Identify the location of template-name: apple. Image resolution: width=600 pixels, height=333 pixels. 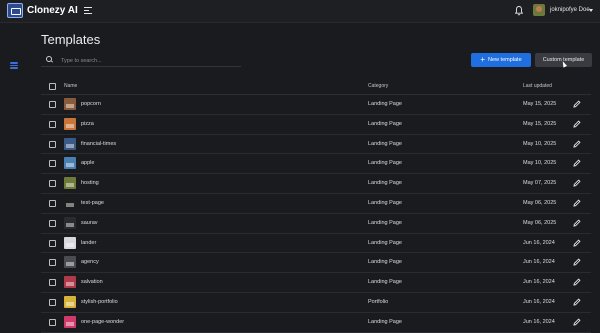
(87, 163).